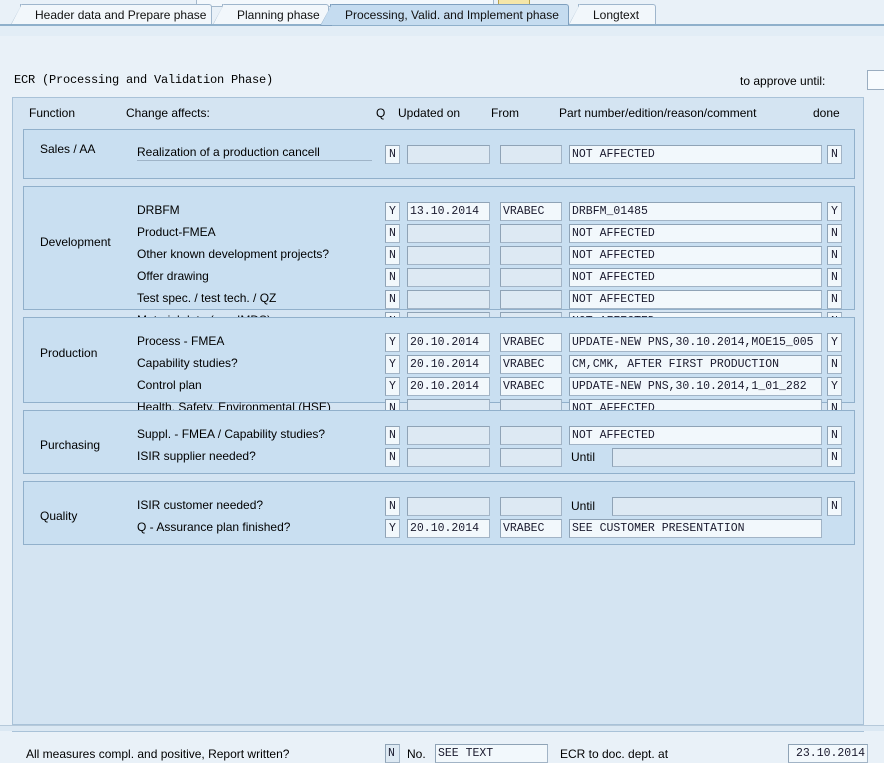 The image size is (884, 763). Describe the element at coordinates (231, 434) in the screenshot. I see `row-label: Suppl. - FMEA / Capability studies?` at that location.